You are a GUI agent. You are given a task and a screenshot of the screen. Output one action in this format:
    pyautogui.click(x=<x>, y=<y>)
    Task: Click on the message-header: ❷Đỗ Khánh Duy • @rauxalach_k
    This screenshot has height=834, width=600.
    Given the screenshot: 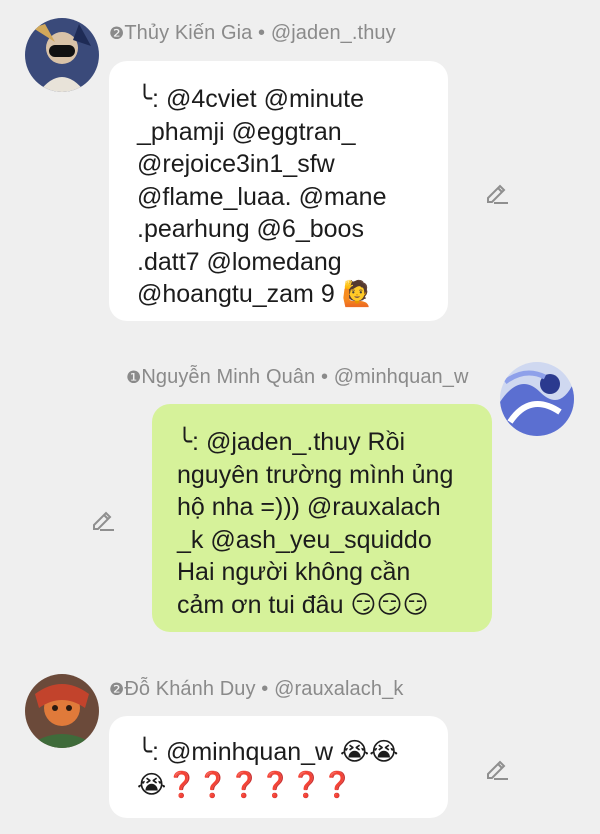 What is the action you would take?
    pyautogui.click(x=256, y=689)
    